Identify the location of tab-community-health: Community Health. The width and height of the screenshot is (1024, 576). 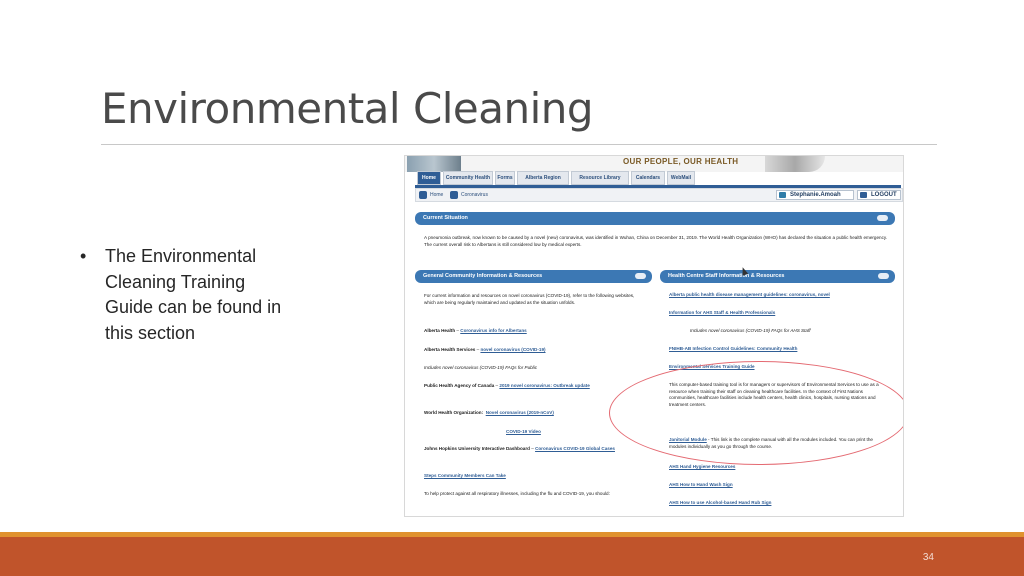
(468, 178).